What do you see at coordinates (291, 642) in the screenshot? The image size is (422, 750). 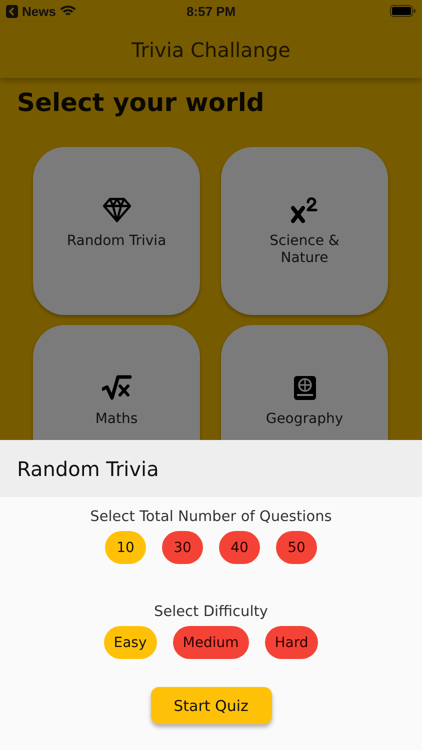 I see `option-chip: Hard` at bounding box center [291, 642].